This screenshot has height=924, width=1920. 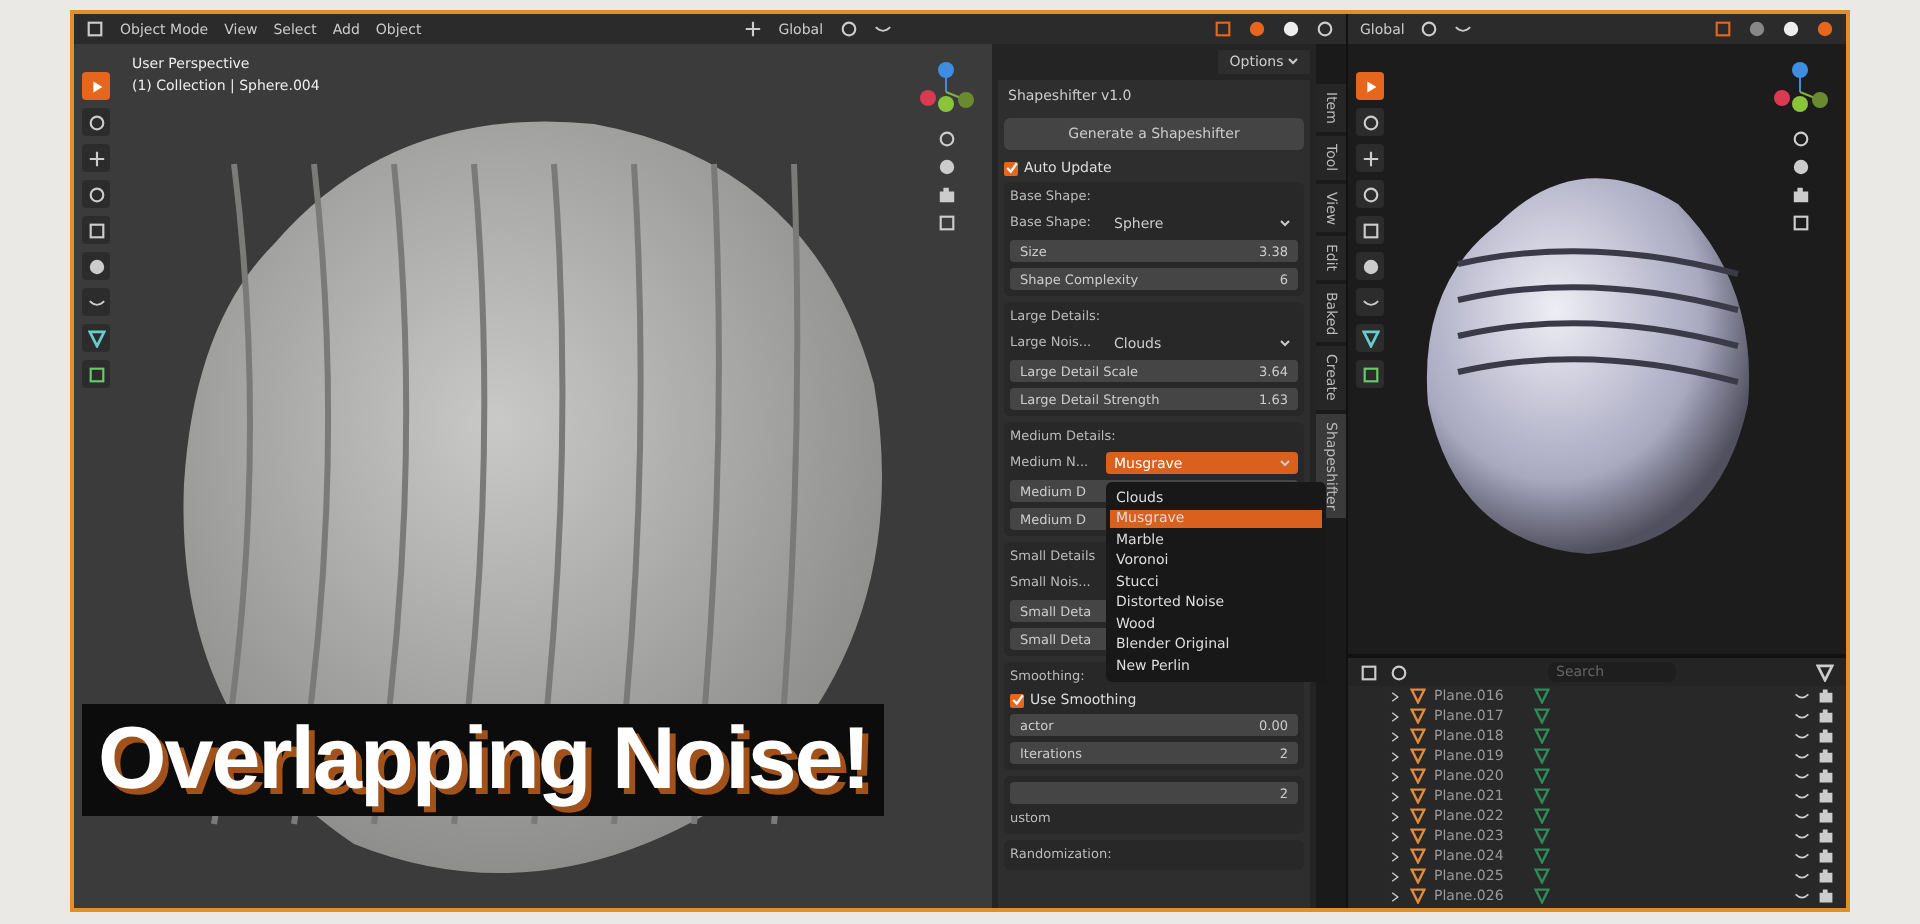 I want to click on overlay-title: Overlapping Noise!, so click(x=483, y=760).